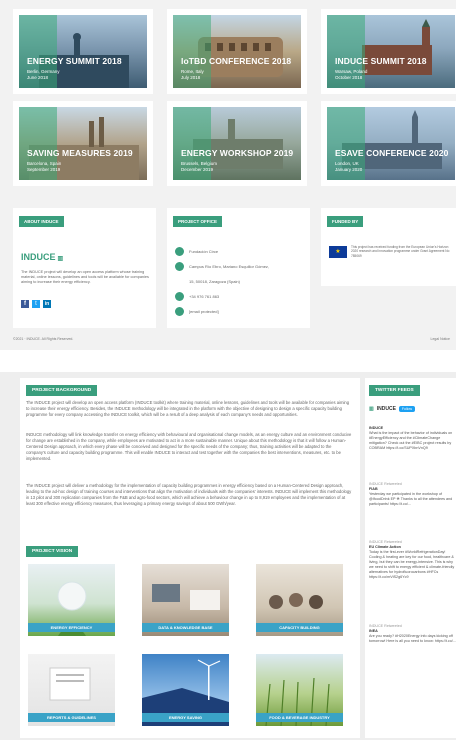 Image resolution: width=456 pixels, height=740 pixels. What do you see at coordinates (47, 304) in the screenshot?
I see `linkedin-icon: in` at bounding box center [47, 304].